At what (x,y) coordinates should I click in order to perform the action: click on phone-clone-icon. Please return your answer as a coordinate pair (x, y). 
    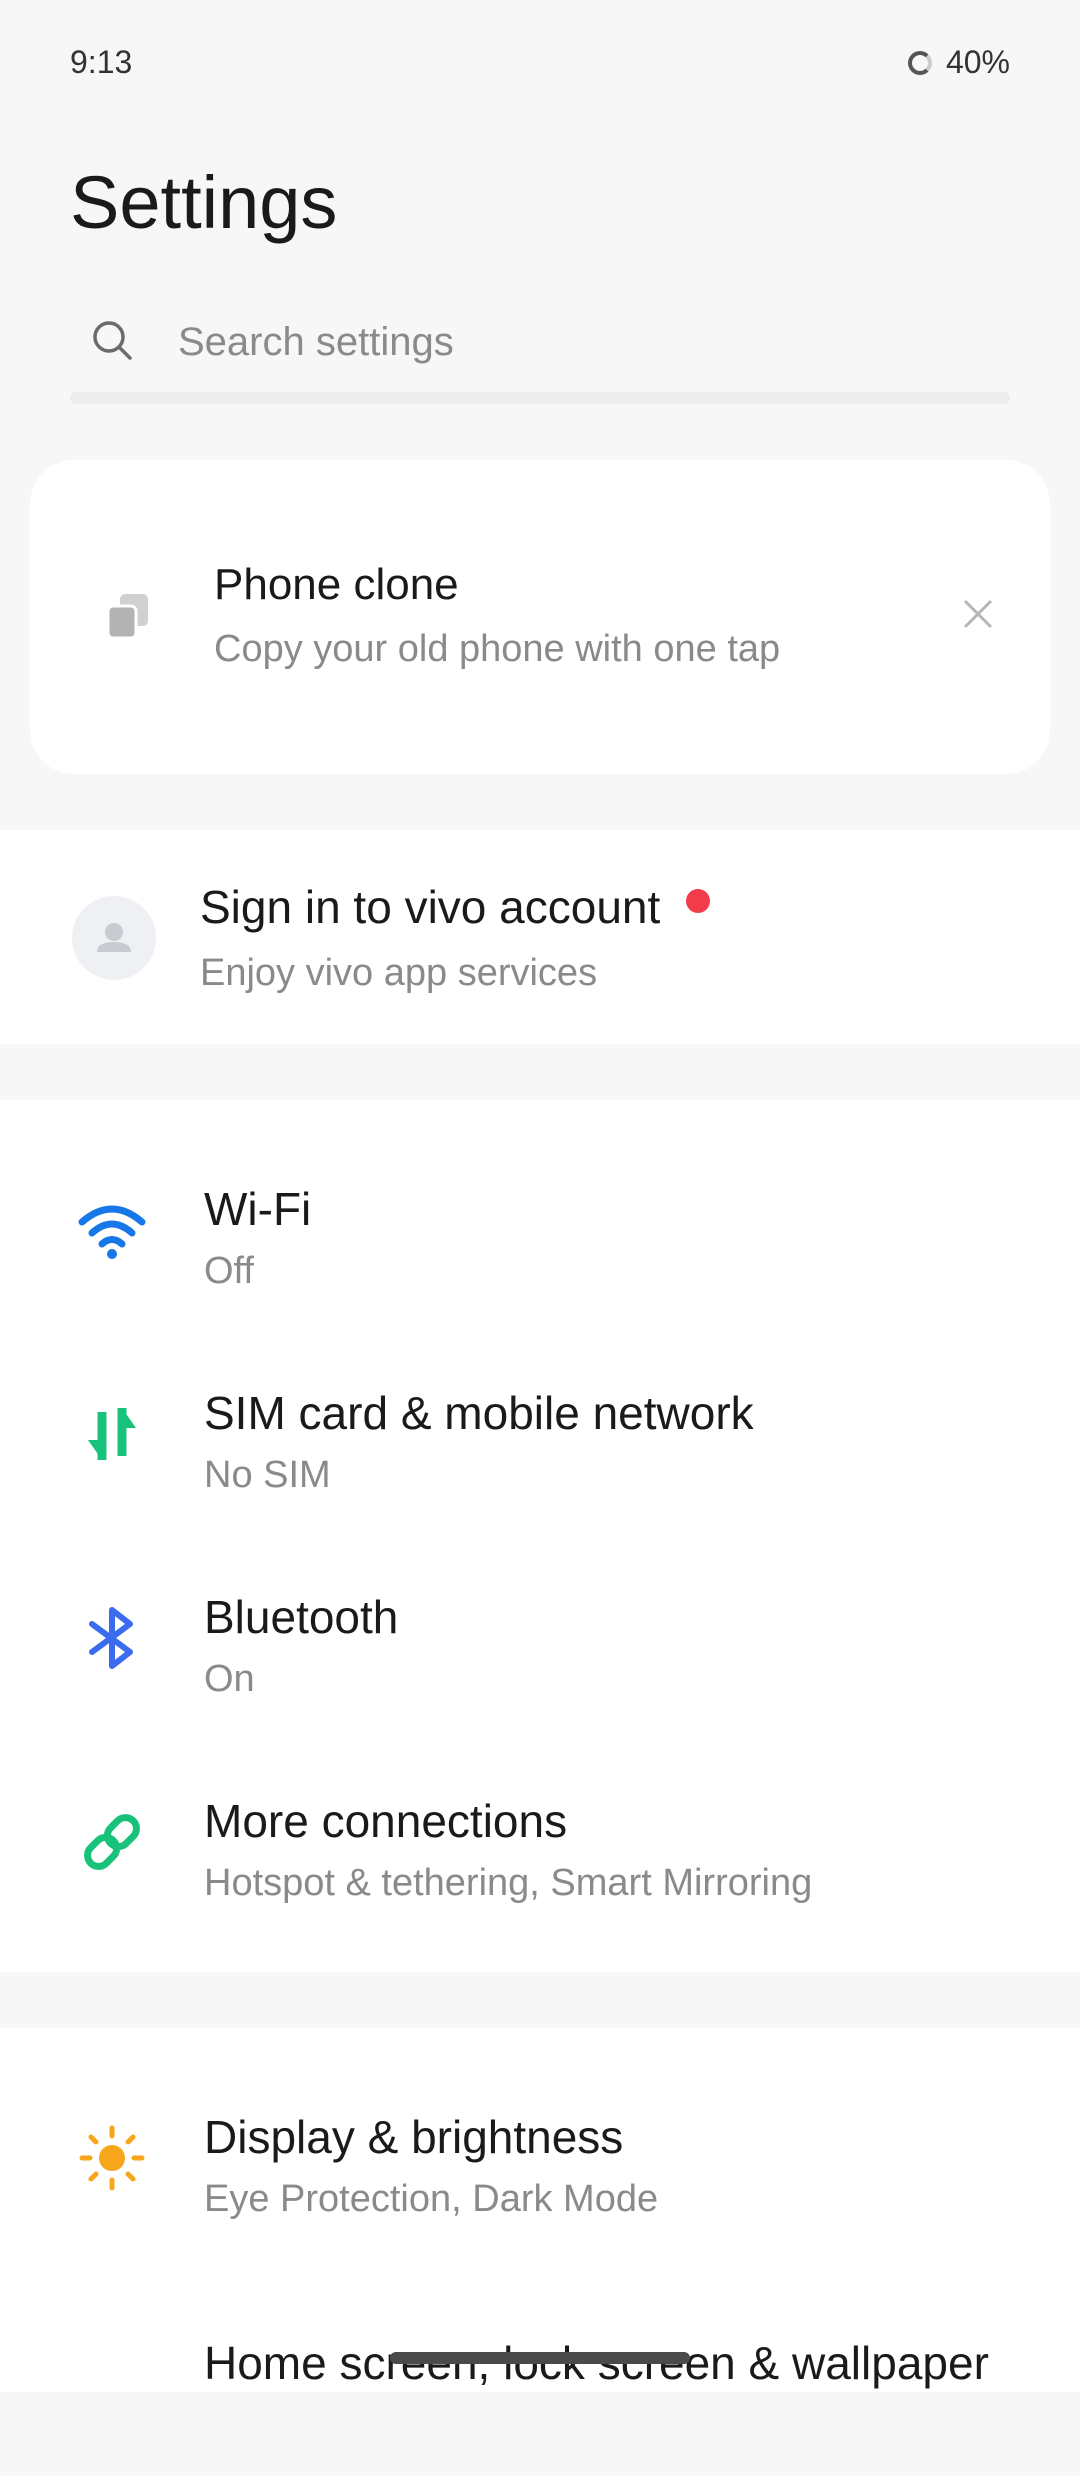
    Looking at the image, I should click on (127, 617).